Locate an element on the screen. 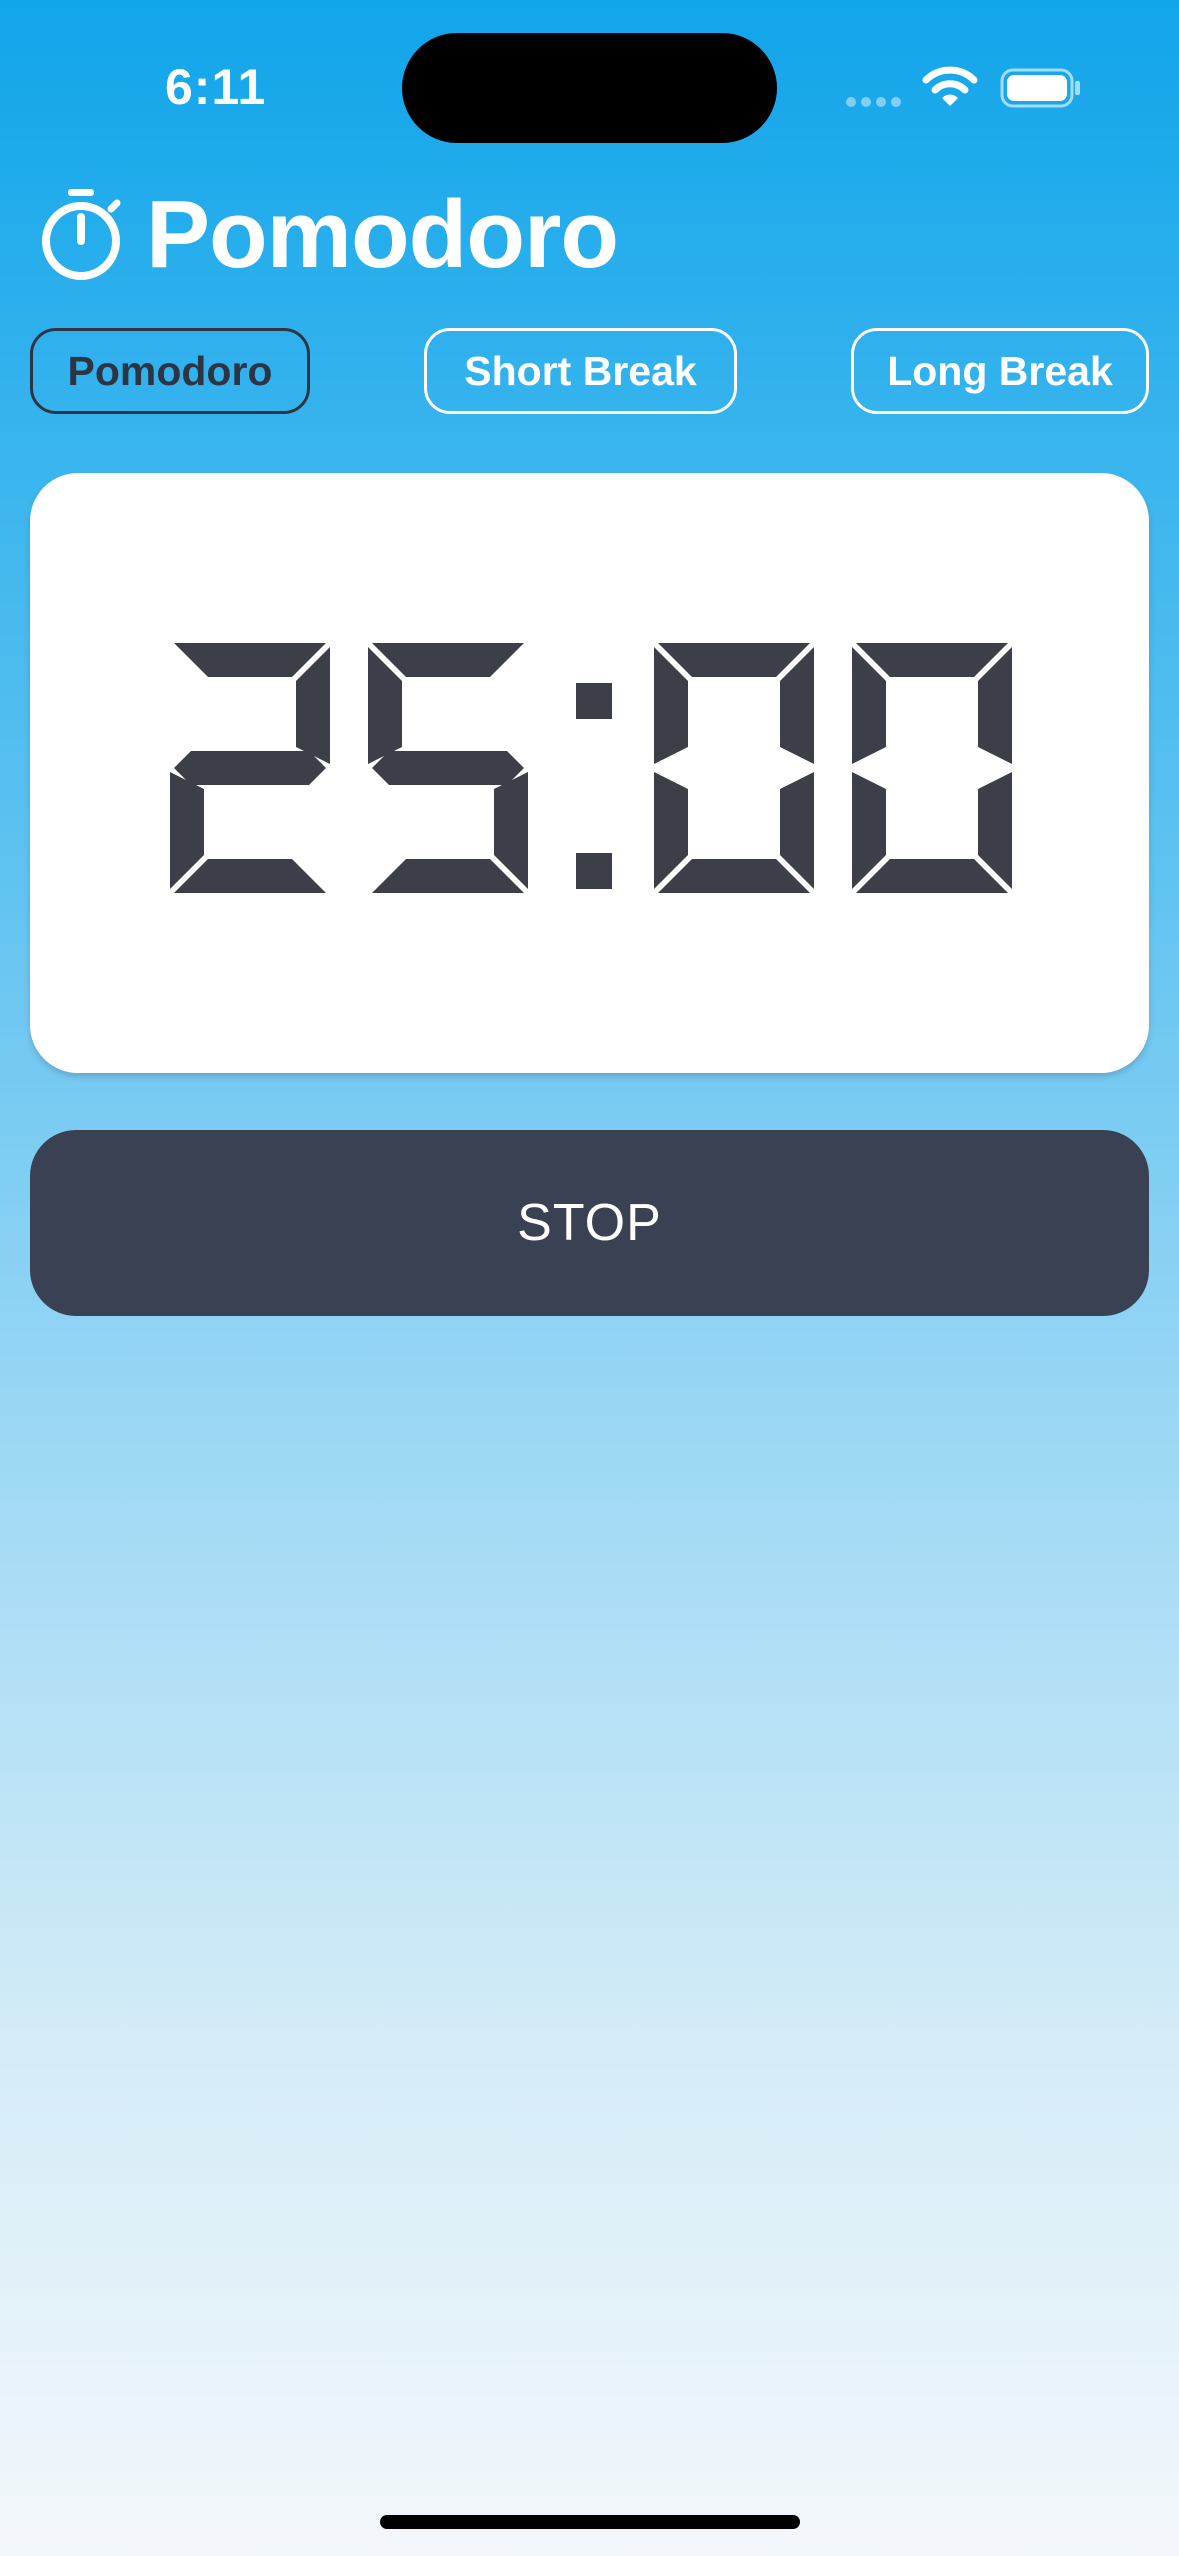 The image size is (1179, 2556). stopwatch-icon is located at coordinates (81, 234).